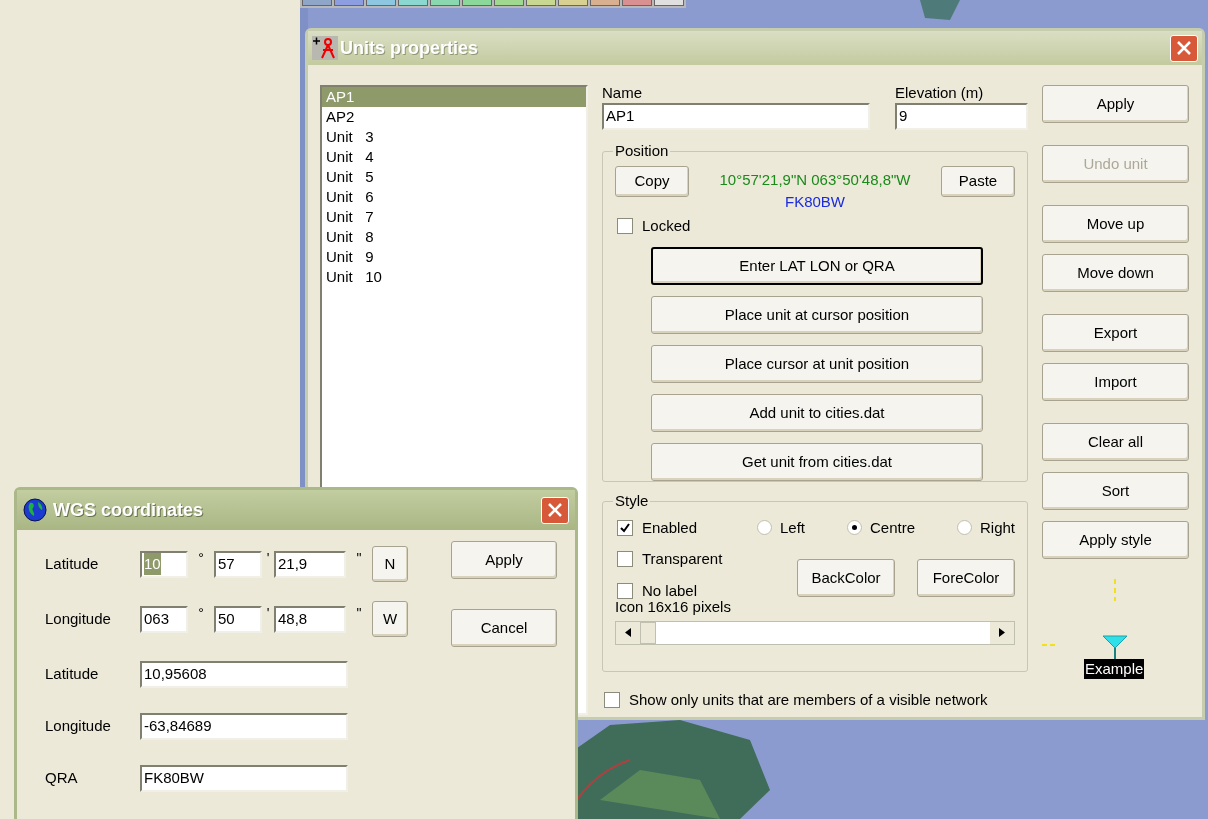 This screenshot has width=1208, height=819. I want to click on radio-label: Centre, so click(892, 527).